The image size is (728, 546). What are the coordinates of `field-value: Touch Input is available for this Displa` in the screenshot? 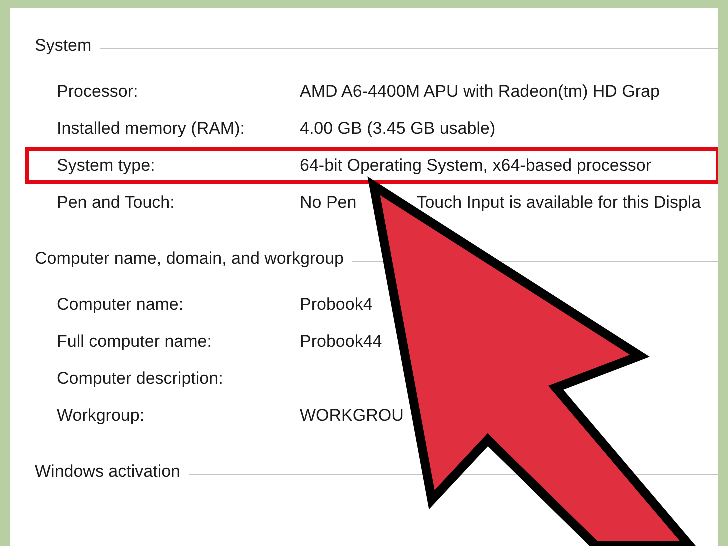 It's located at (559, 203).